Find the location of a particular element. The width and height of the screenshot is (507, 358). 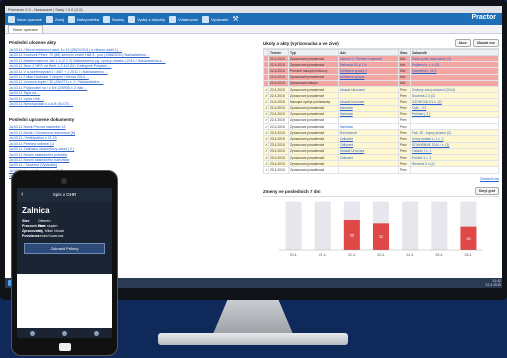

chart-data-label: 28 is located at coordinates (468, 238).